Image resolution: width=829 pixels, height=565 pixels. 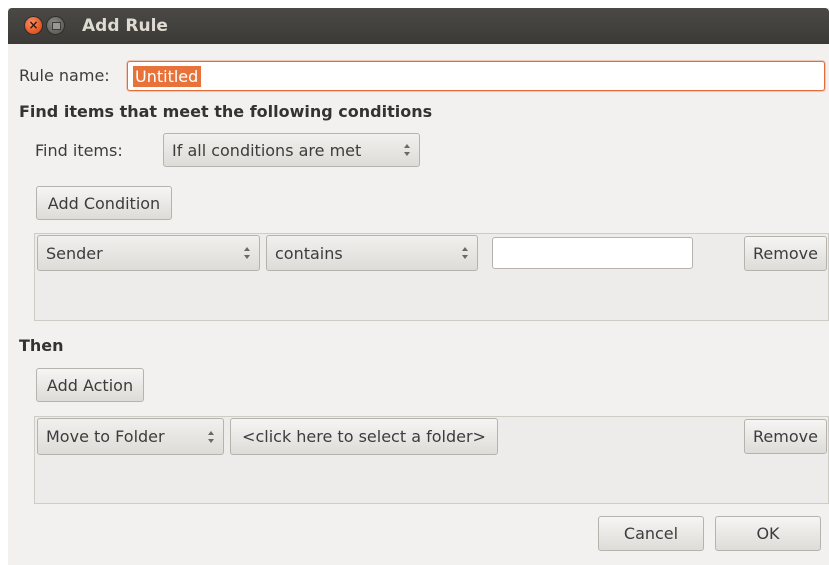 I want to click on rule-name-value: Untitled, so click(x=167, y=76).